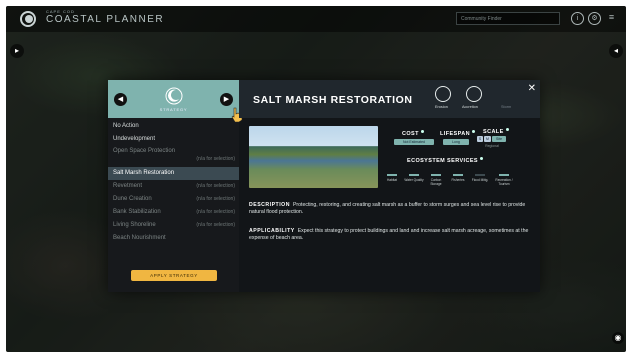  What do you see at coordinates (445, 160) in the screenshot?
I see `ecosystem-services-label: ECOSYSTEM SERVICES` at bounding box center [445, 160].